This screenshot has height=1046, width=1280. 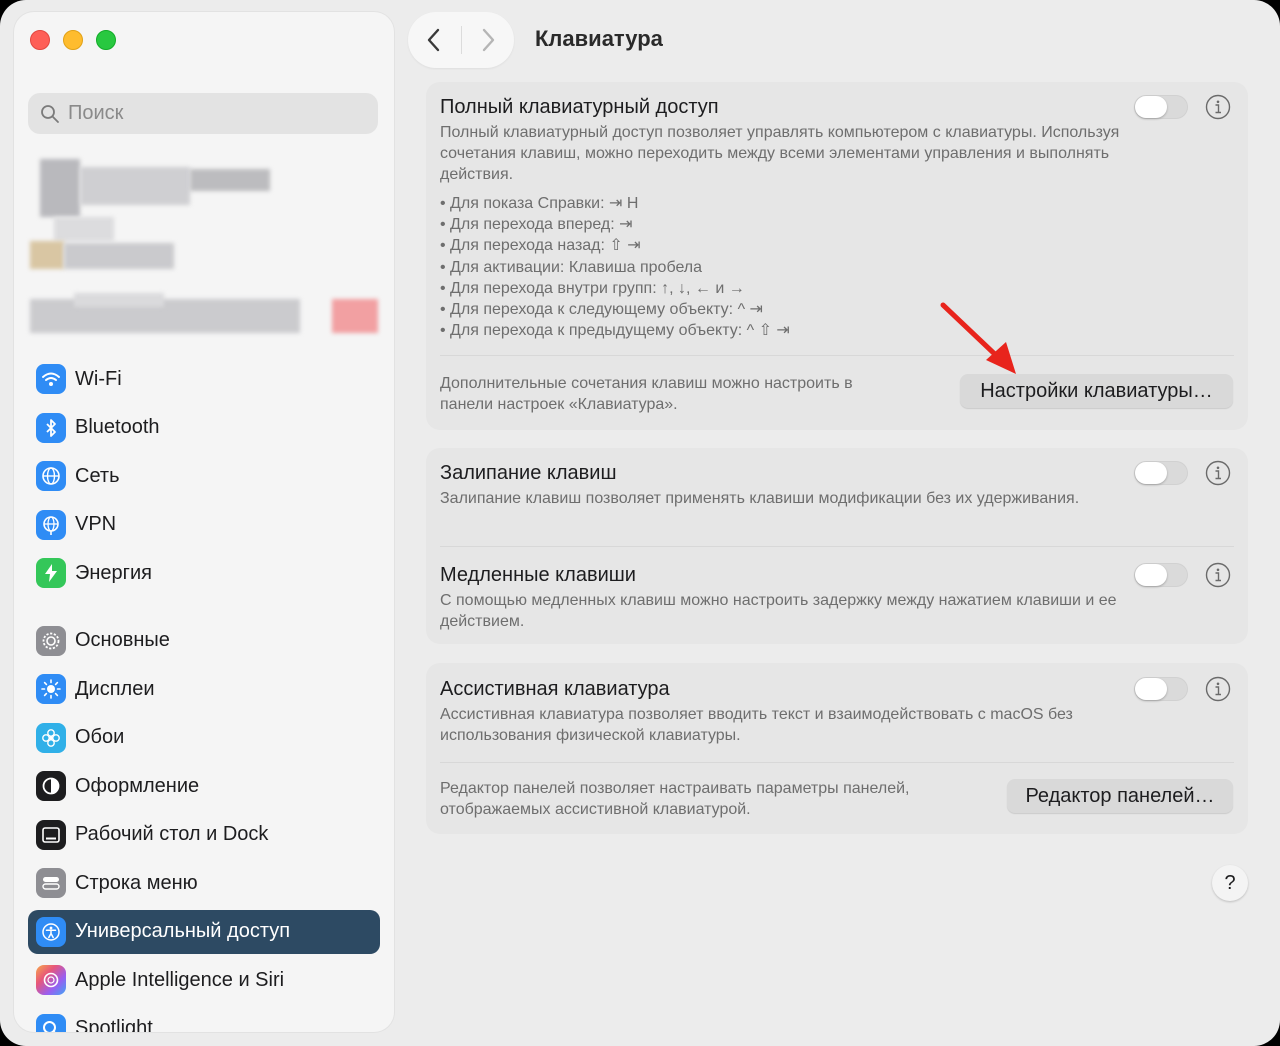 What do you see at coordinates (1161, 575) in the screenshot?
I see `slow-keys-toggle` at bounding box center [1161, 575].